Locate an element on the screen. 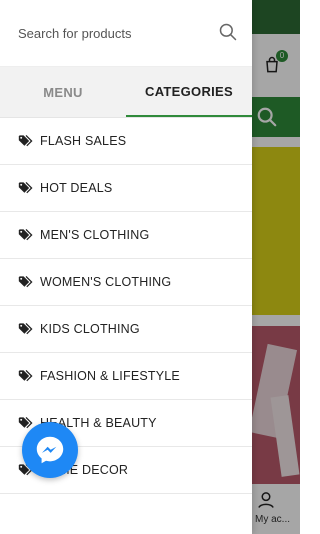 The height and width of the screenshot is (534, 320). category-label: HOT DEALS is located at coordinates (76, 188).